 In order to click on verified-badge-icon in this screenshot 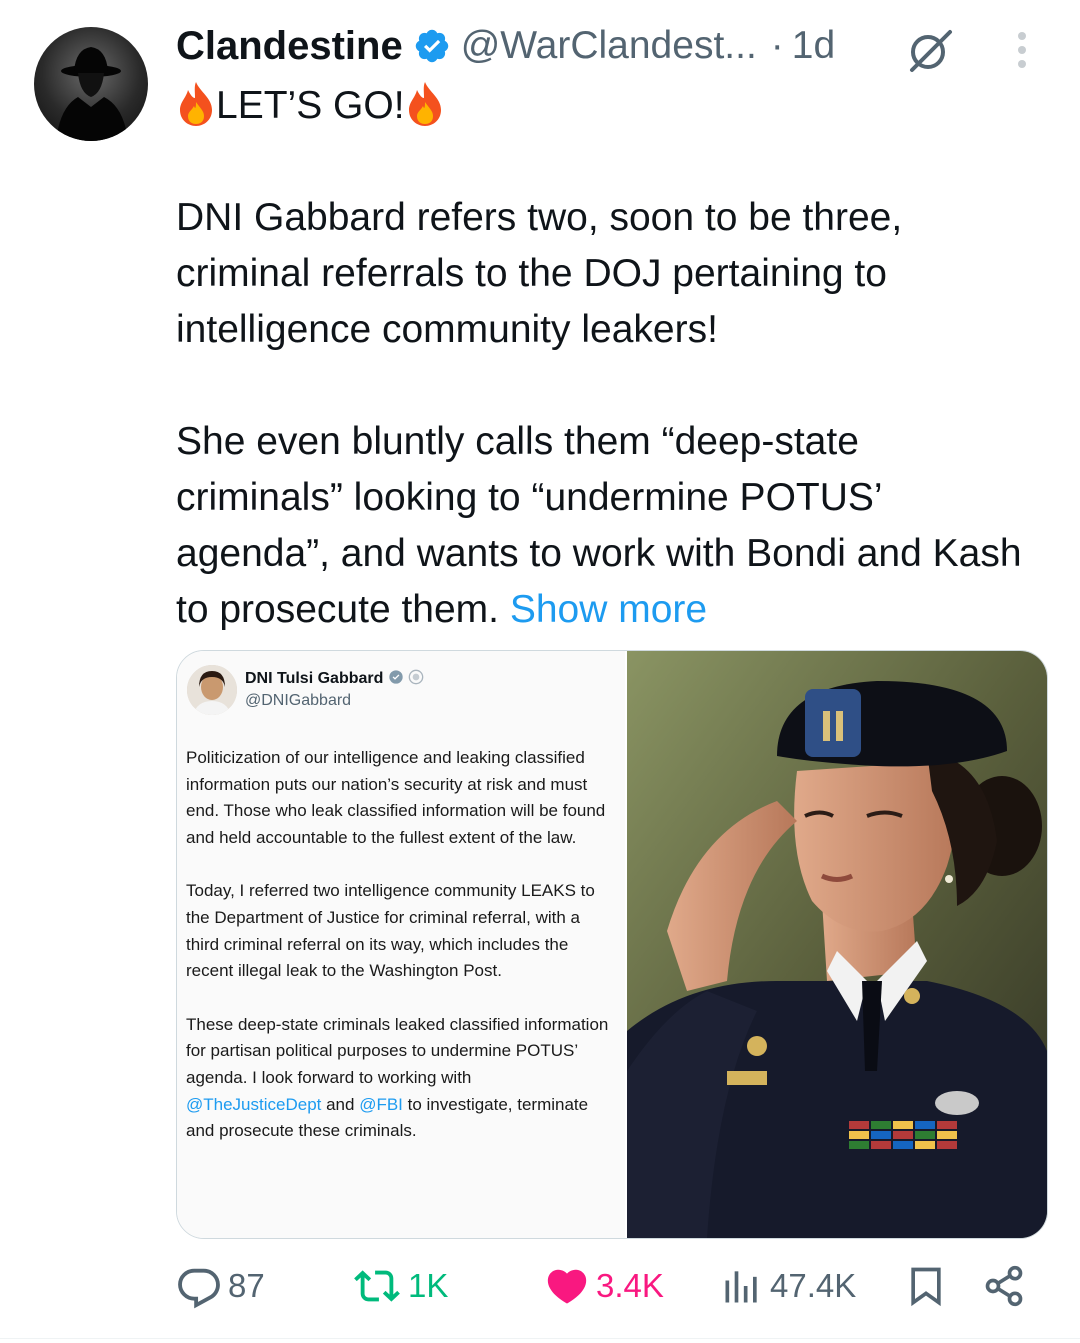, I will do `click(432, 46)`.